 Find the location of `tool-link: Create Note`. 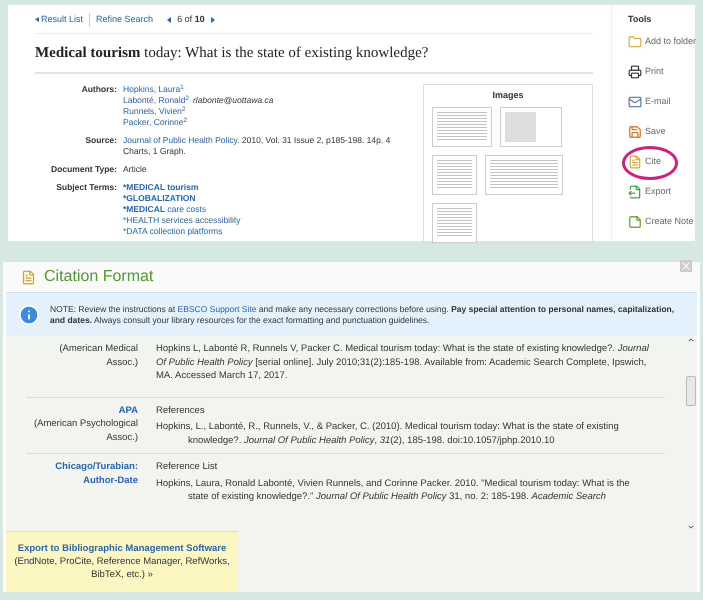

tool-link: Create Note is located at coordinates (669, 221).